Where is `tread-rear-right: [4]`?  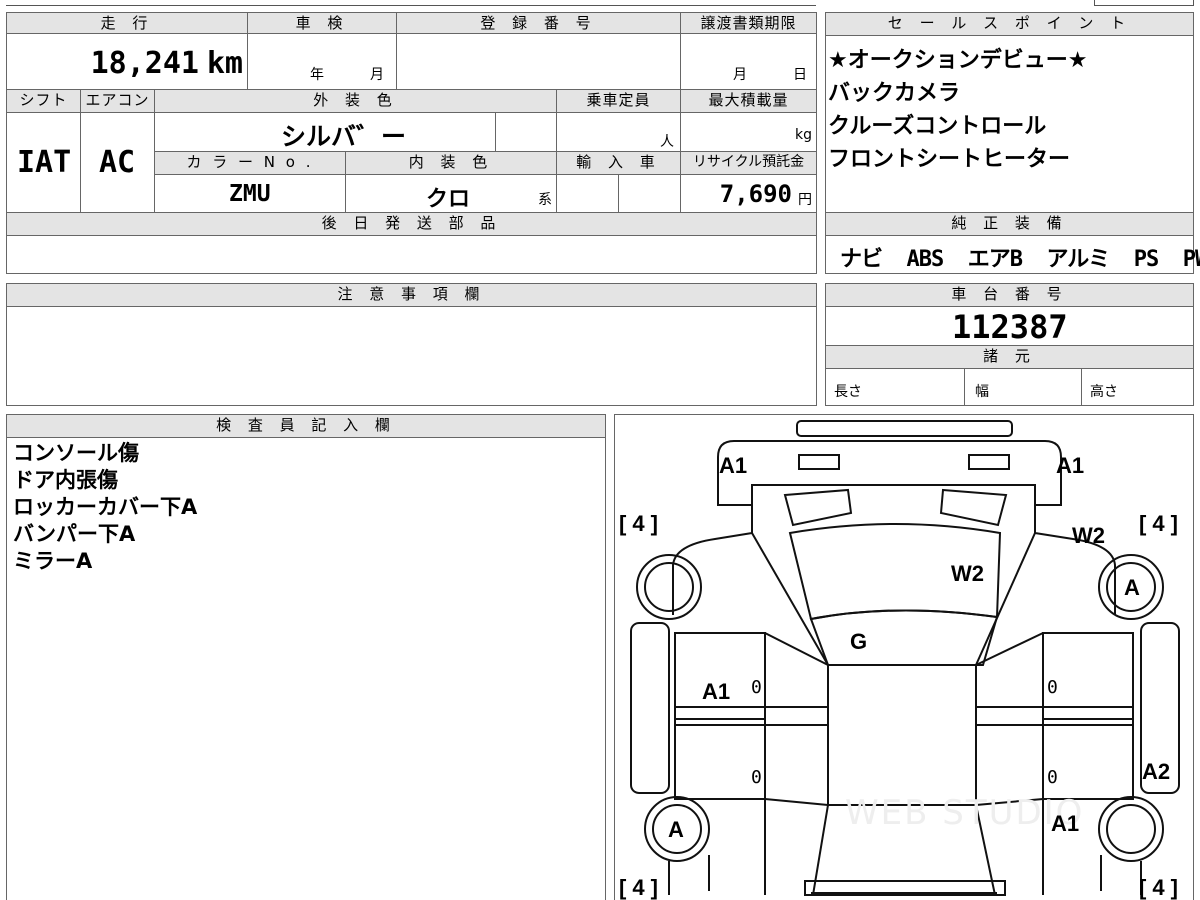 tread-rear-right: [4] is located at coordinates (1161, 887).